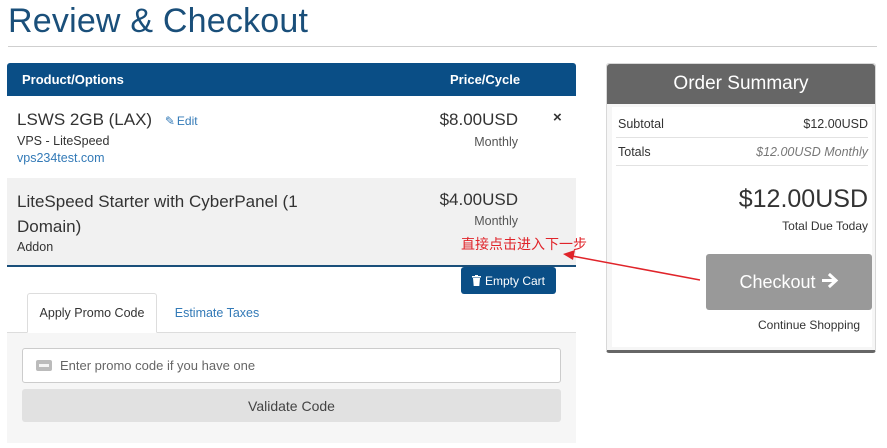  What do you see at coordinates (812, 152) in the screenshot?
I see `totals-value: $12.00USD Monthly` at bounding box center [812, 152].